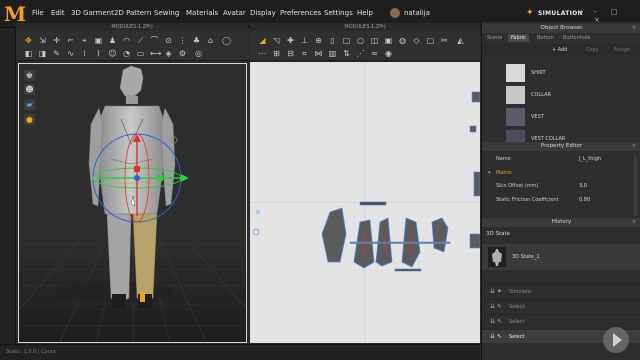 The height and width of the screenshot is (360, 640). I want to click on tab-fabric: Fabric, so click(518, 38).